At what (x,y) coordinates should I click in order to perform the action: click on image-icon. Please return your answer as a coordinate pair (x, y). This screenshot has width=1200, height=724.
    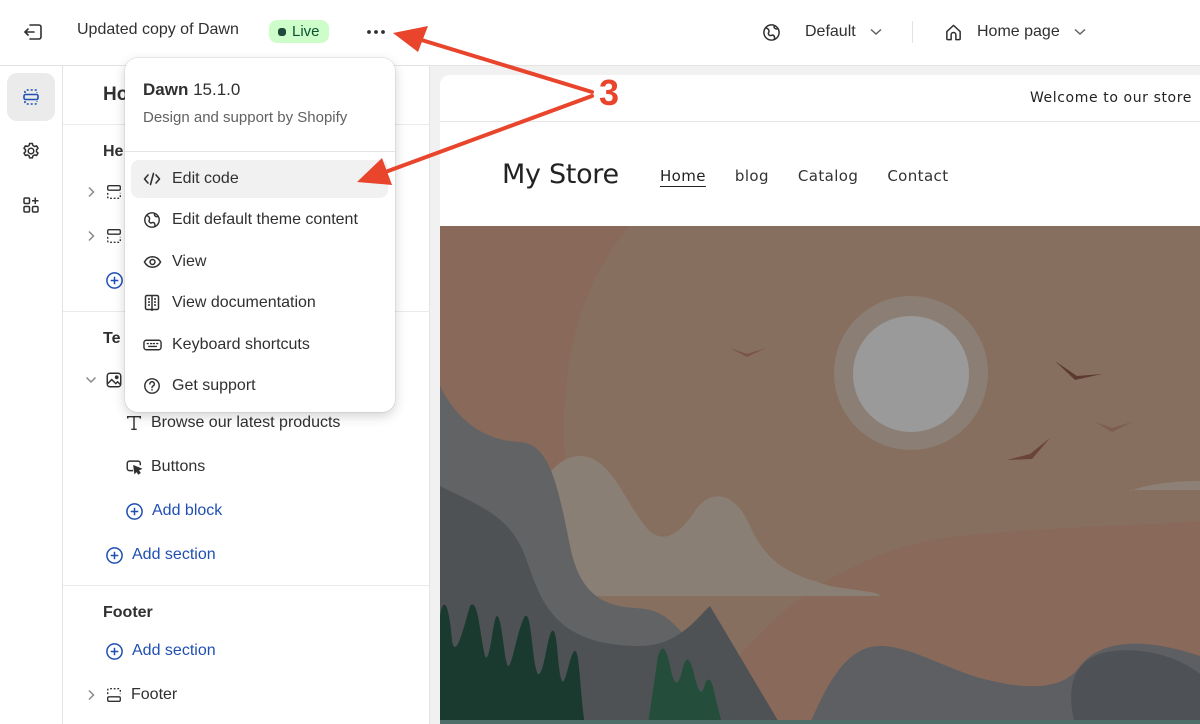
    Looking at the image, I should click on (114, 380).